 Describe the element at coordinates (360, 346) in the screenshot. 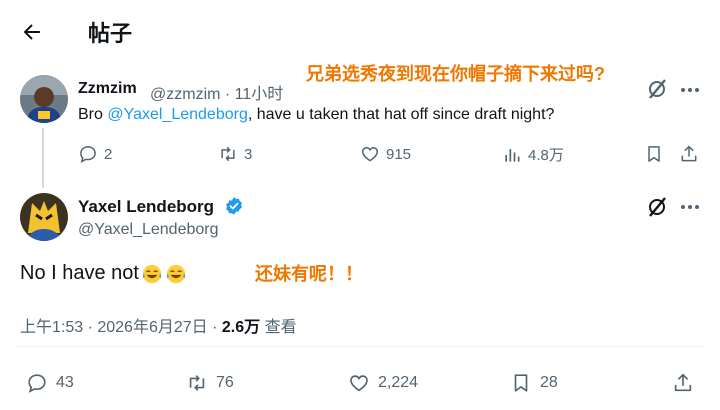

I see `divider` at that location.